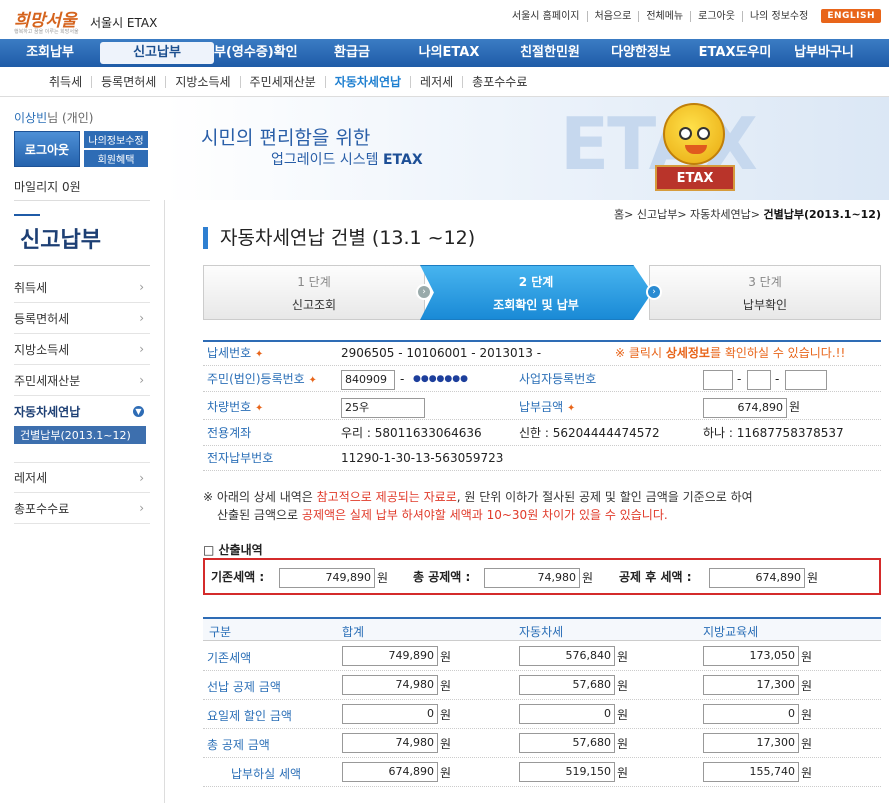  What do you see at coordinates (499, 81) in the screenshot?
I see `subnav-firearm: 총포수수료` at bounding box center [499, 81].